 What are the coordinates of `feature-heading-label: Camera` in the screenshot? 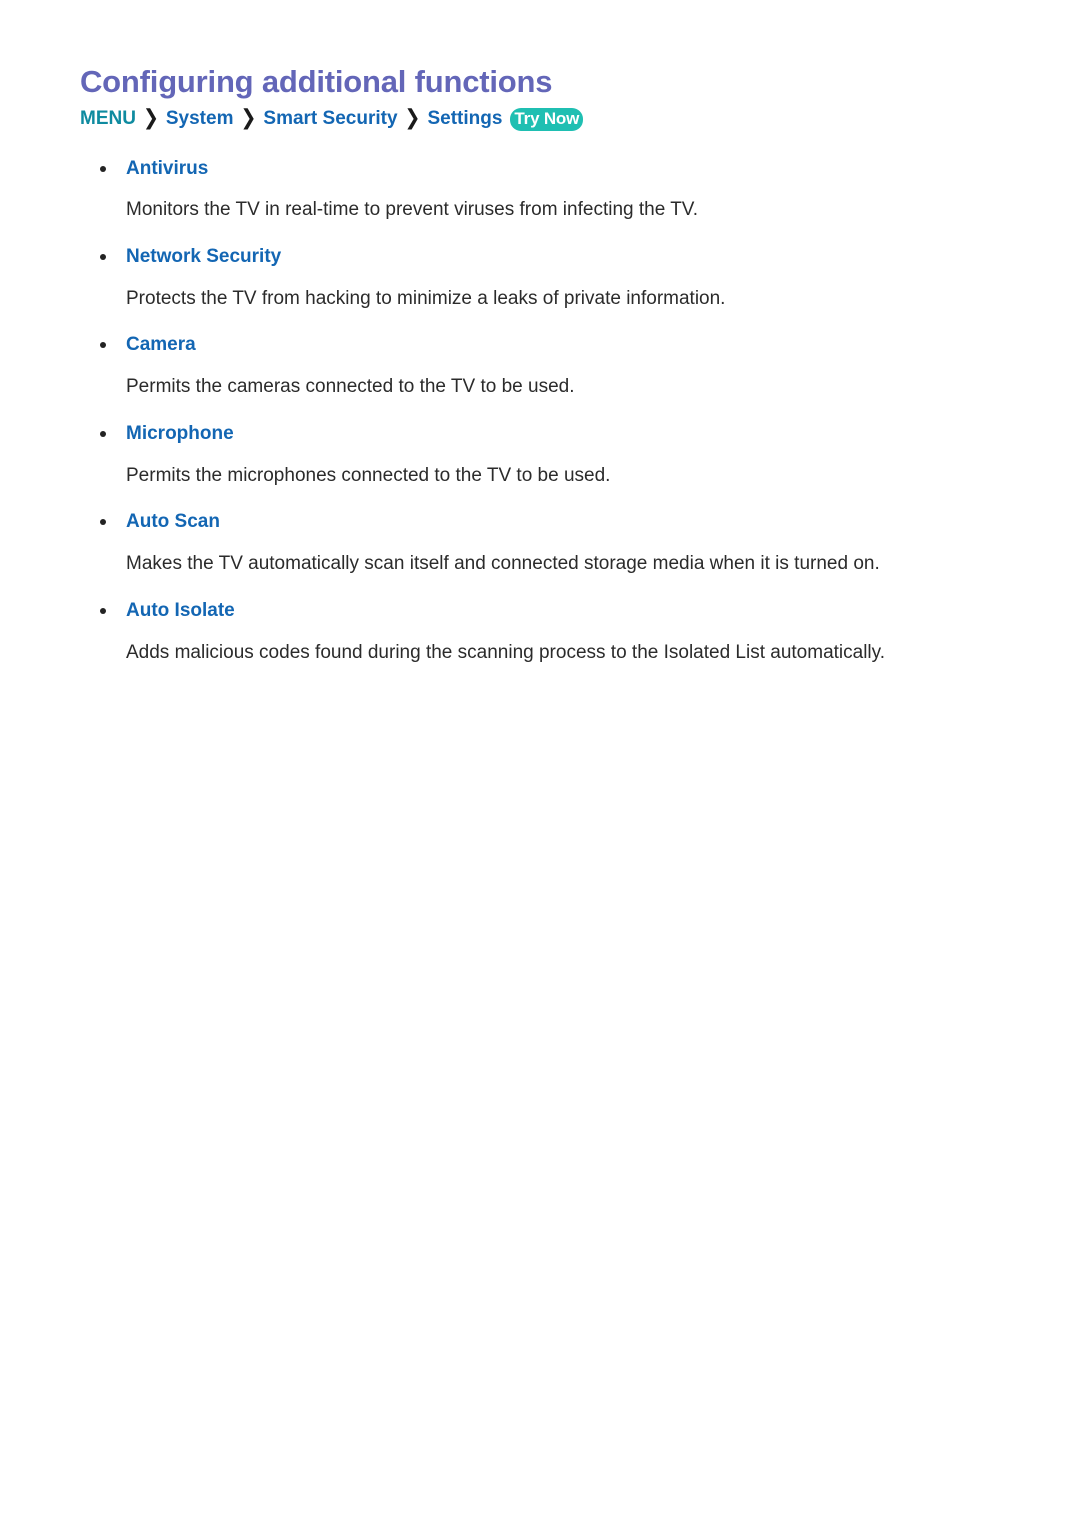 It's located at (161, 345).